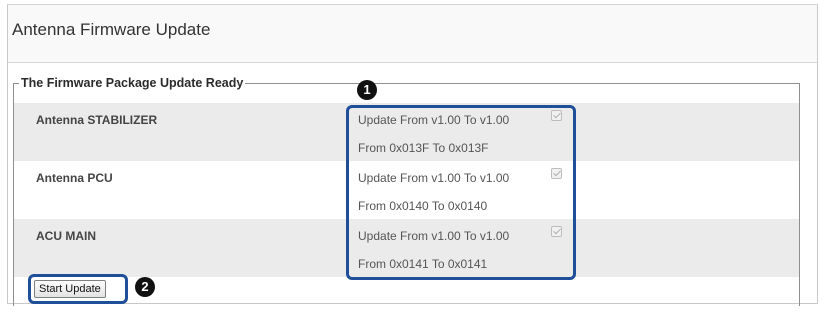 This screenshot has width=825, height=314. Describe the element at coordinates (145, 287) in the screenshot. I see `callout-marker-2: 2` at that location.